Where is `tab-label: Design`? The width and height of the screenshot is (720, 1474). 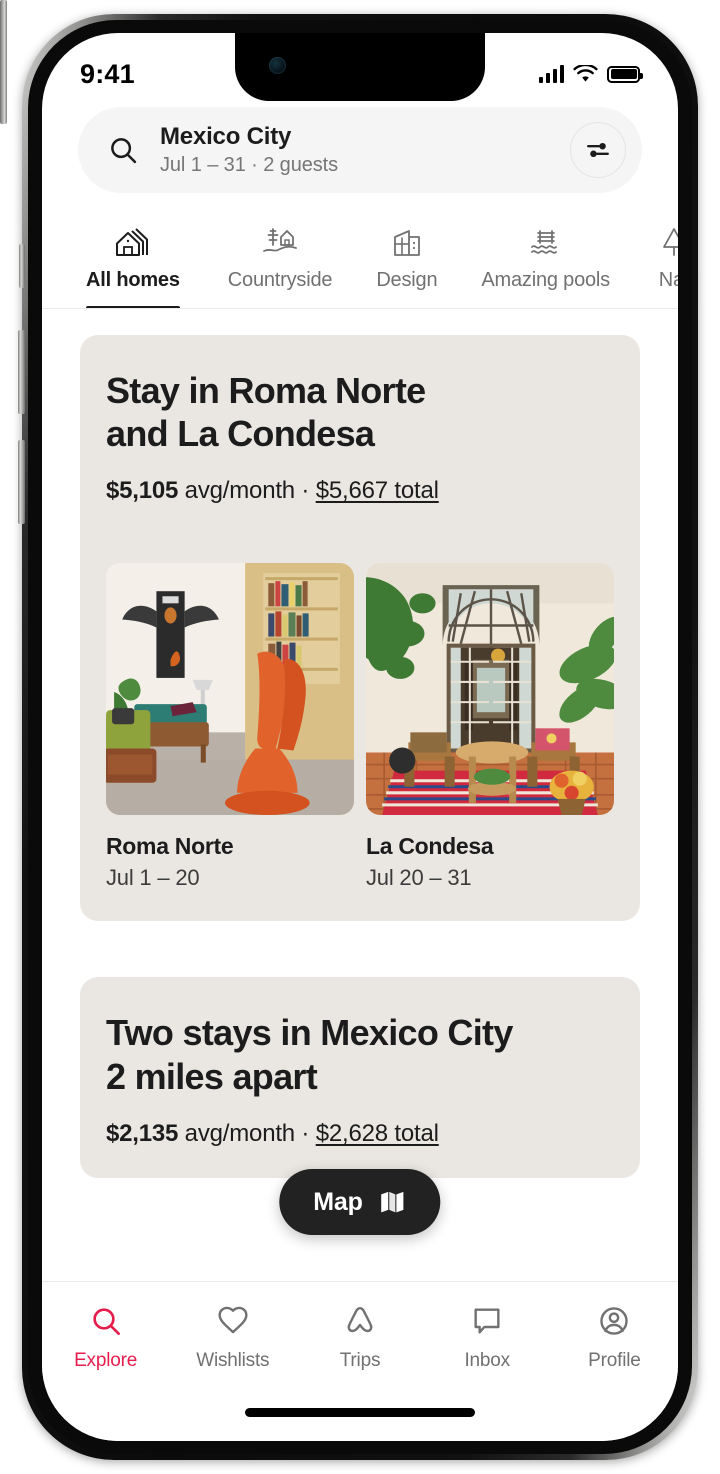
tab-label: Design is located at coordinates (407, 280).